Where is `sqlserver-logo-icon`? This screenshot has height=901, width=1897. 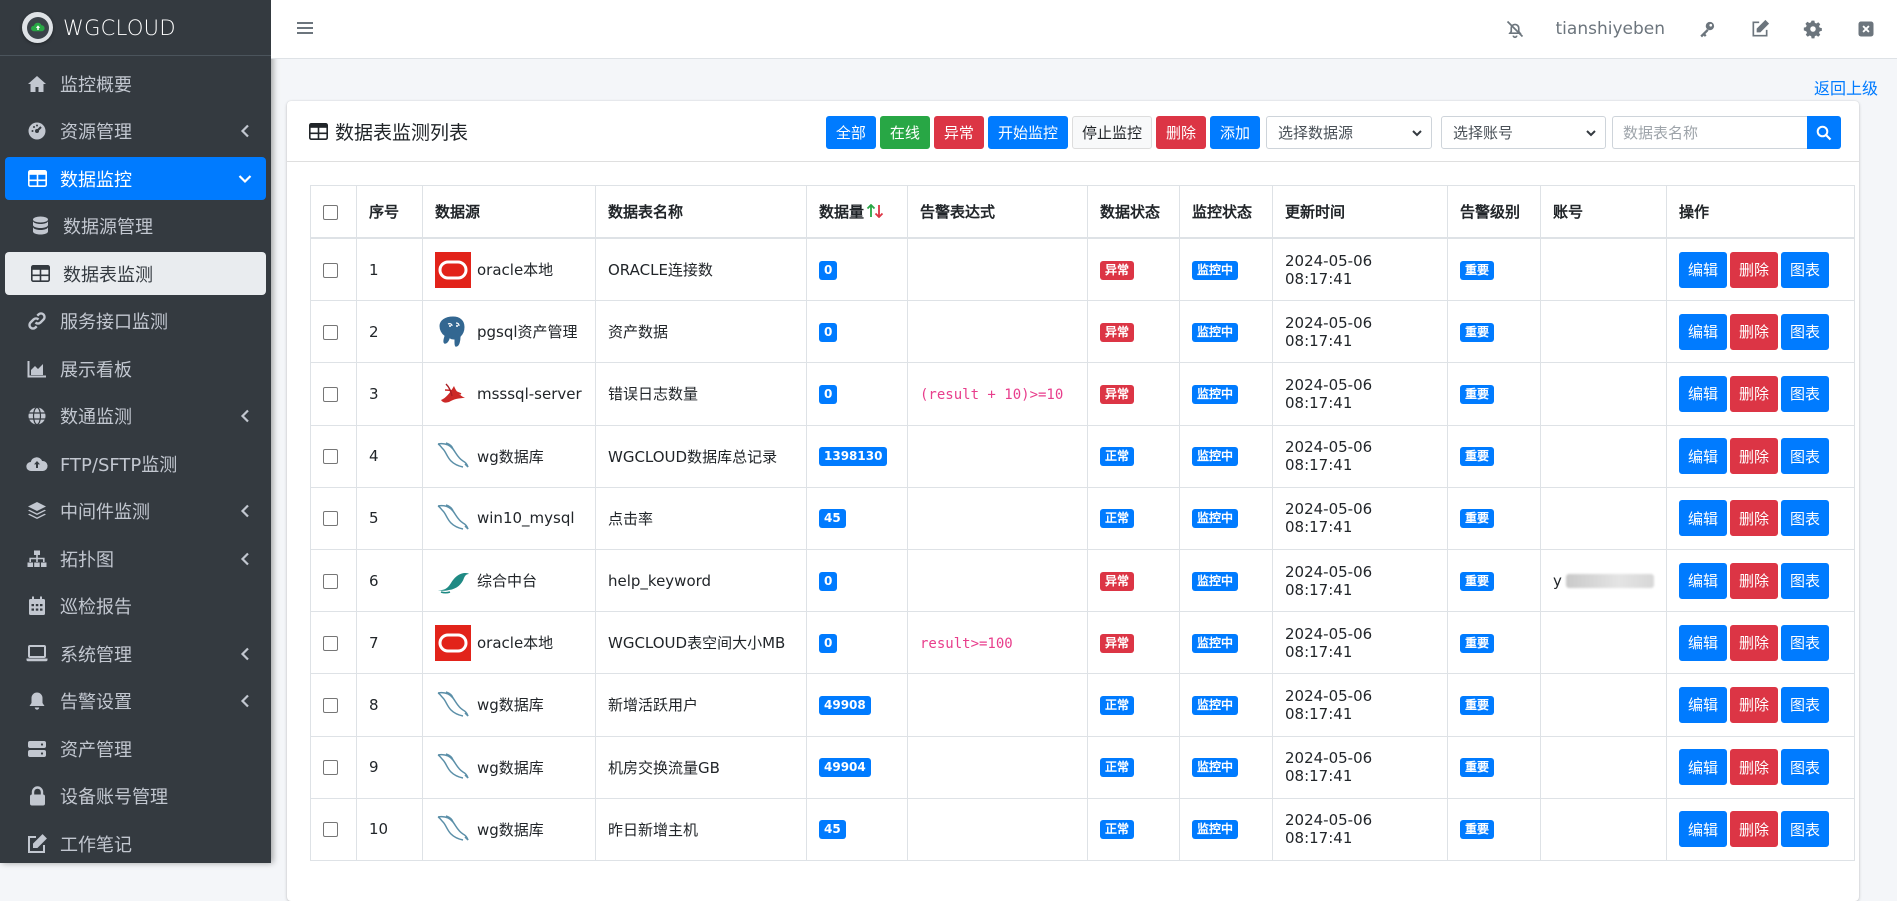
sqlserver-logo-icon is located at coordinates (453, 394).